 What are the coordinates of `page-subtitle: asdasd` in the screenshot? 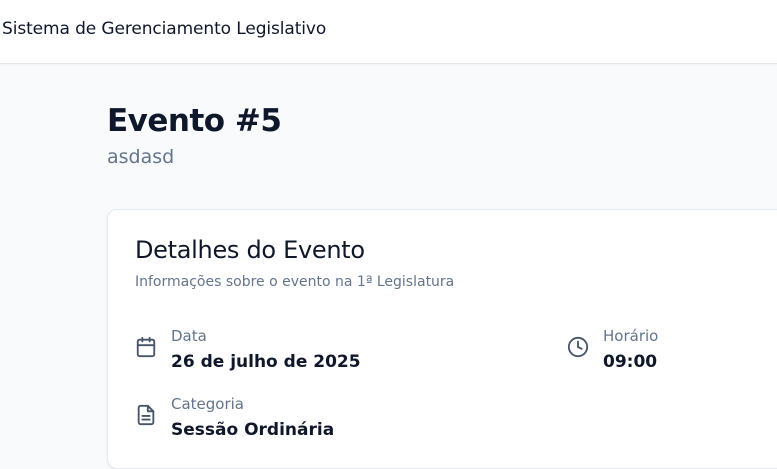 It's located at (141, 157).